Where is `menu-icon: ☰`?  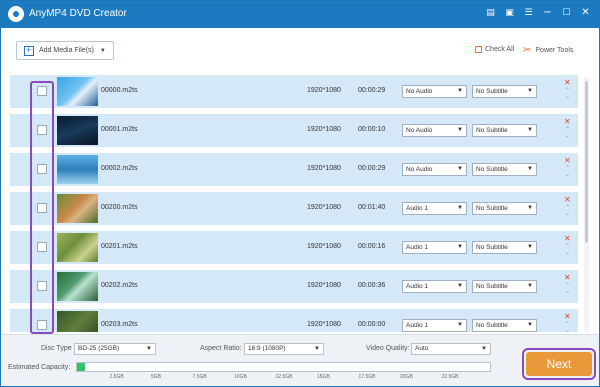 menu-icon: ☰ is located at coordinates (528, 13).